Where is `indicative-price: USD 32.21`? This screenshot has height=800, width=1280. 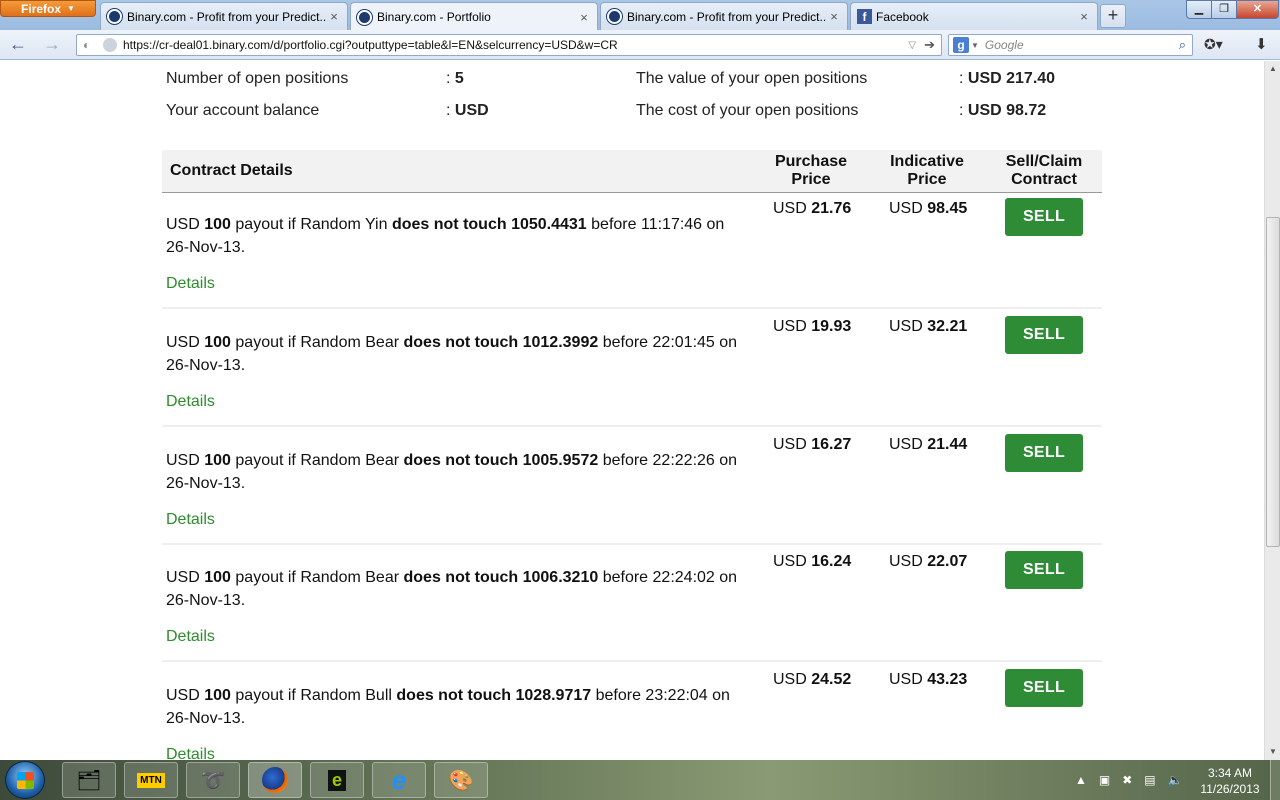
indicative-price: USD 32.21 is located at coordinates (928, 327).